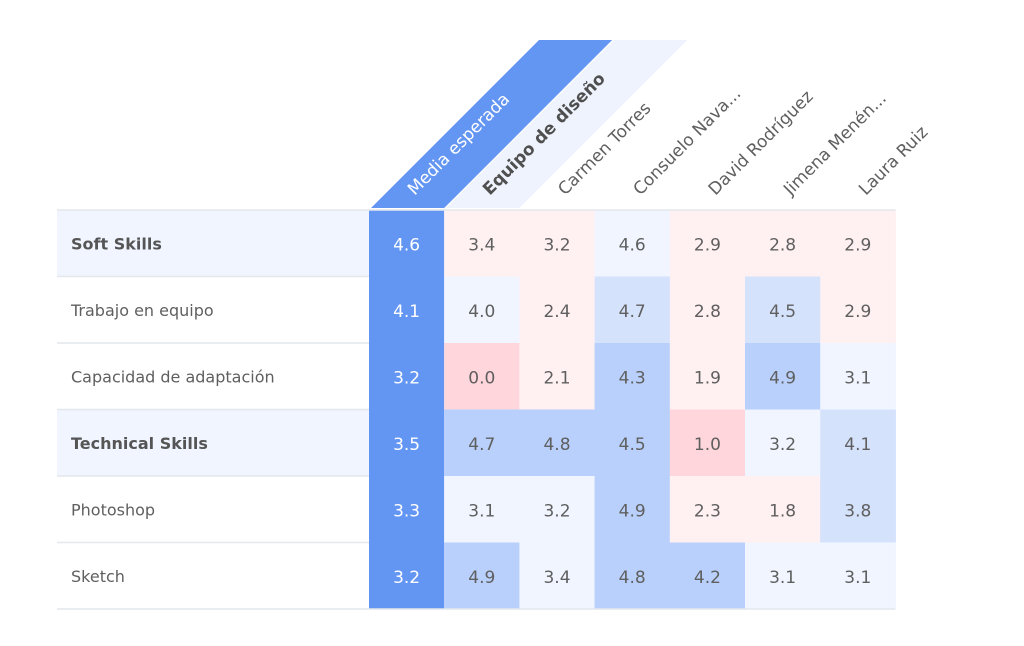 The width and height of the screenshot is (1024, 646). What do you see at coordinates (632, 245) in the screenshot?
I see `cell-value: 4.6` at bounding box center [632, 245].